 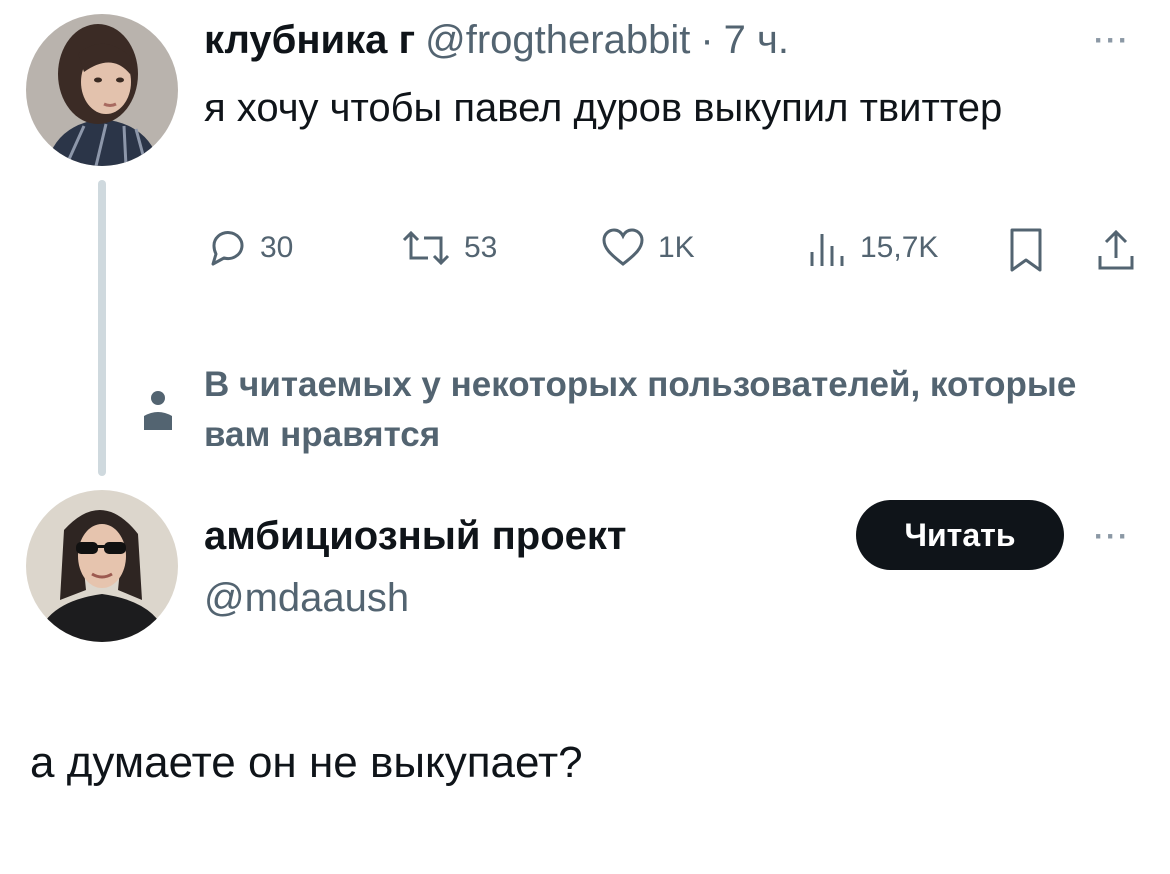 I want to click on person-icon, so click(x=158, y=412).